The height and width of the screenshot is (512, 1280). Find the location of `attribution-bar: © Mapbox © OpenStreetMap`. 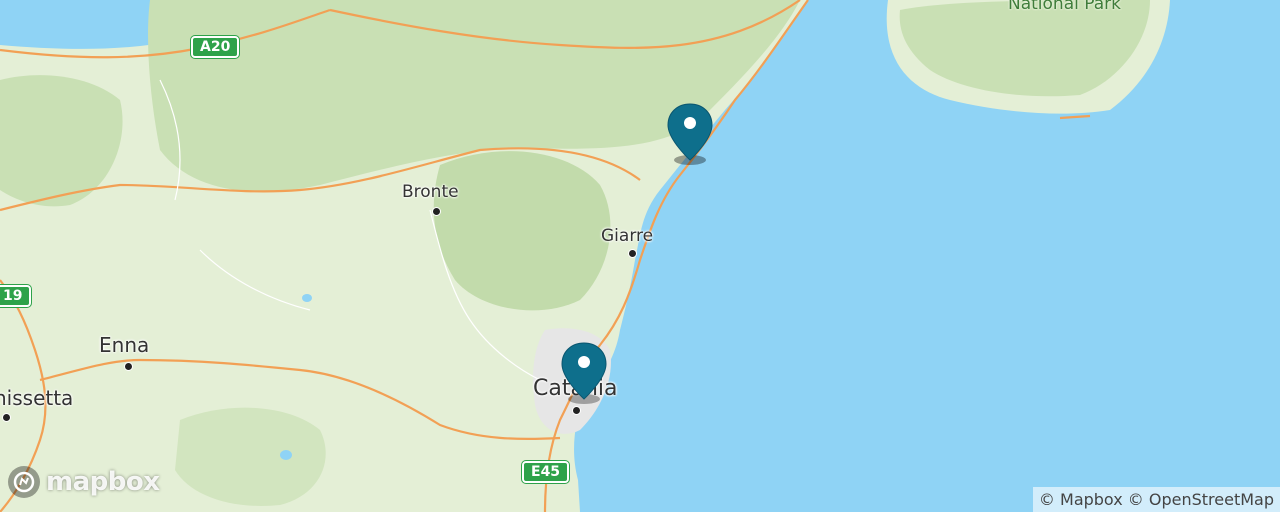

attribution-bar: © Mapbox © OpenStreetMap is located at coordinates (1156, 499).